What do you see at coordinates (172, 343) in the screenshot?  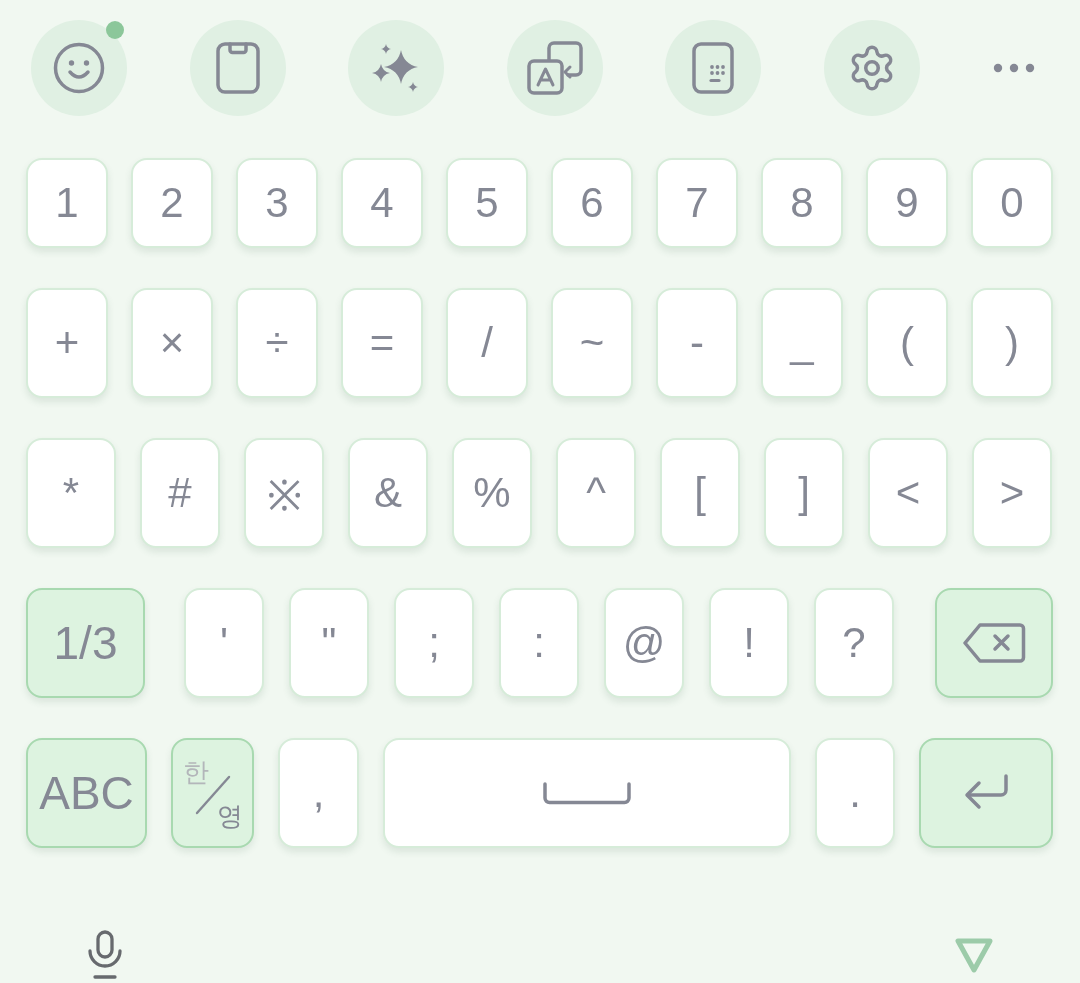 I see `symbol-key: ×` at bounding box center [172, 343].